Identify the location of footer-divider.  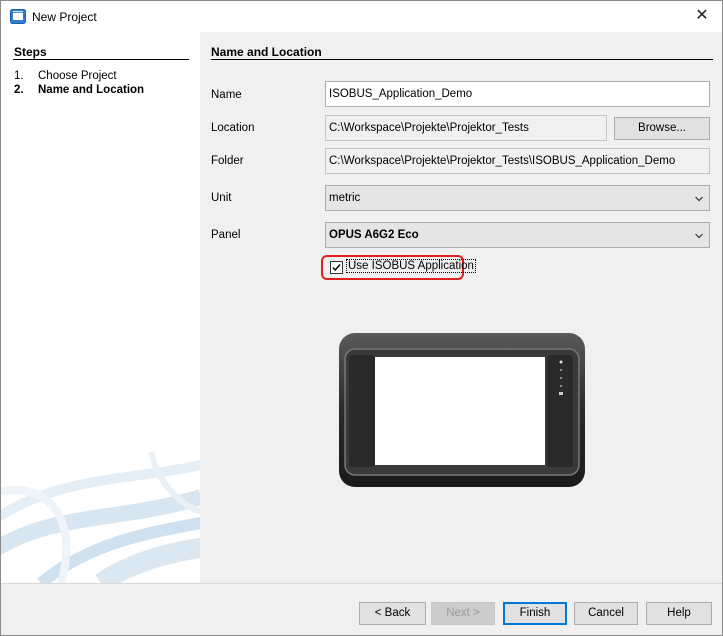
(361, 583).